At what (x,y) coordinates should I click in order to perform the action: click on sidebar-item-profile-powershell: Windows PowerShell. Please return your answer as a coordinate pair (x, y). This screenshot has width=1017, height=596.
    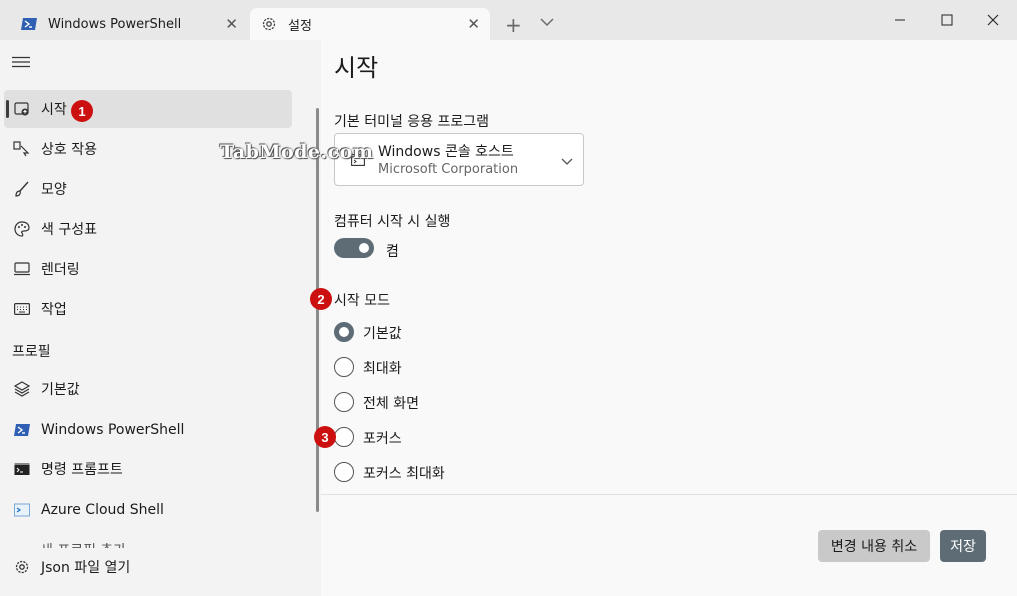
    Looking at the image, I should click on (148, 430).